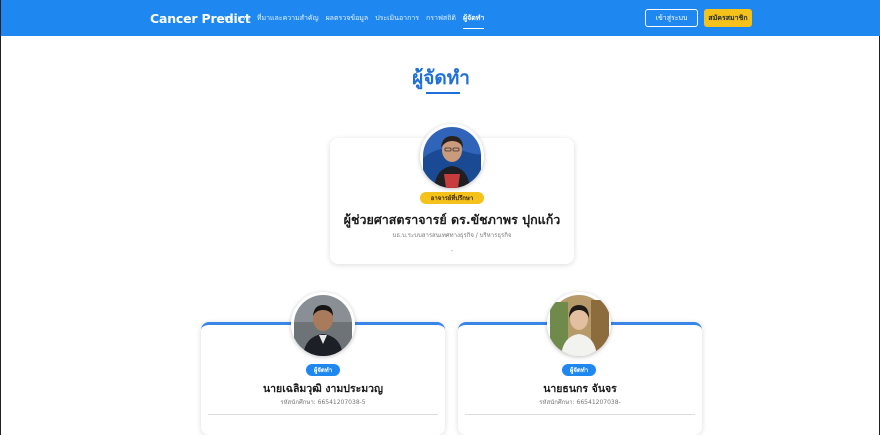 The height and width of the screenshot is (435, 880). What do you see at coordinates (288, 18) in the screenshot?
I see `nav-item-background: ที่มาและความสำคัญ` at bounding box center [288, 18].